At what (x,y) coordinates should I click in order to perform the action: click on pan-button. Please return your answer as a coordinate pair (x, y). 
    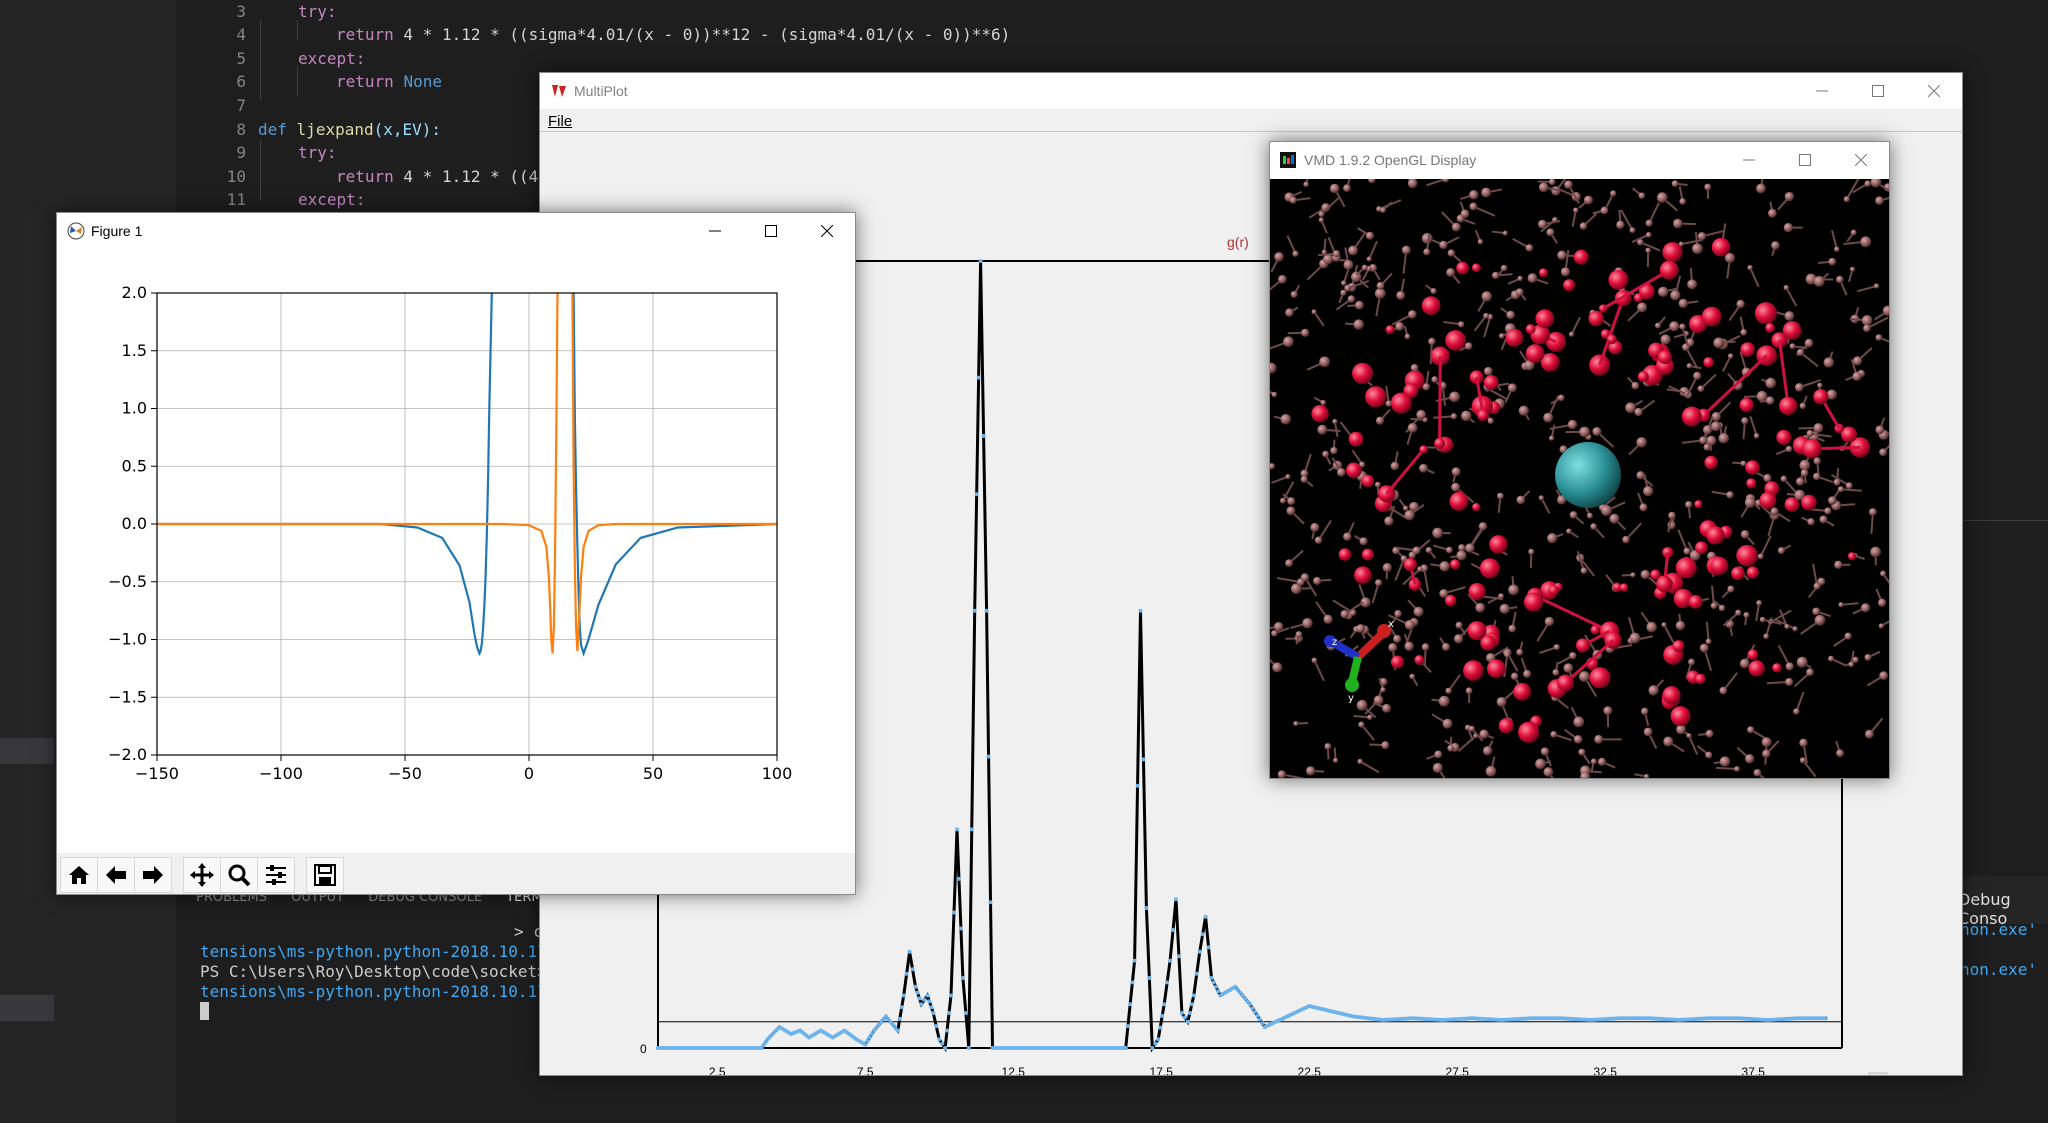
    Looking at the image, I should click on (202, 875).